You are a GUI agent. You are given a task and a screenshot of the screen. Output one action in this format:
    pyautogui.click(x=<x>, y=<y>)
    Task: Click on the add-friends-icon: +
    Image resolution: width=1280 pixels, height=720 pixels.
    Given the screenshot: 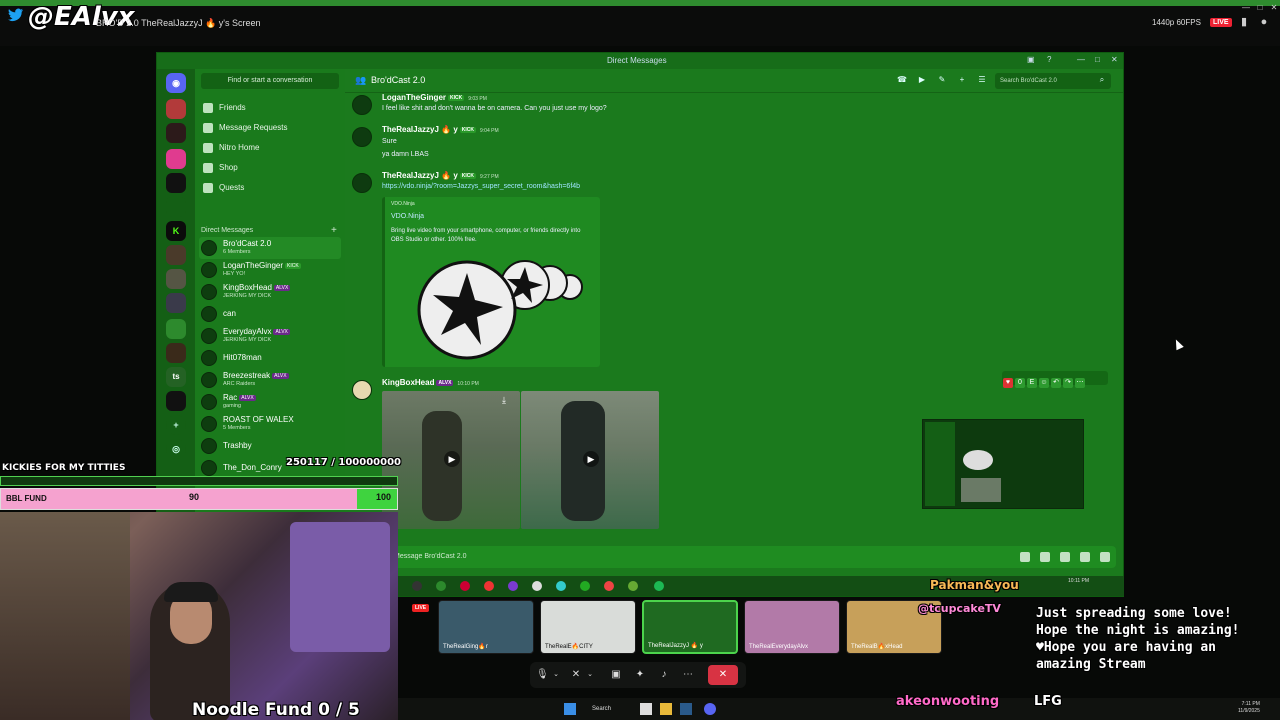 What is the action you would take?
    pyautogui.click(x=962, y=80)
    